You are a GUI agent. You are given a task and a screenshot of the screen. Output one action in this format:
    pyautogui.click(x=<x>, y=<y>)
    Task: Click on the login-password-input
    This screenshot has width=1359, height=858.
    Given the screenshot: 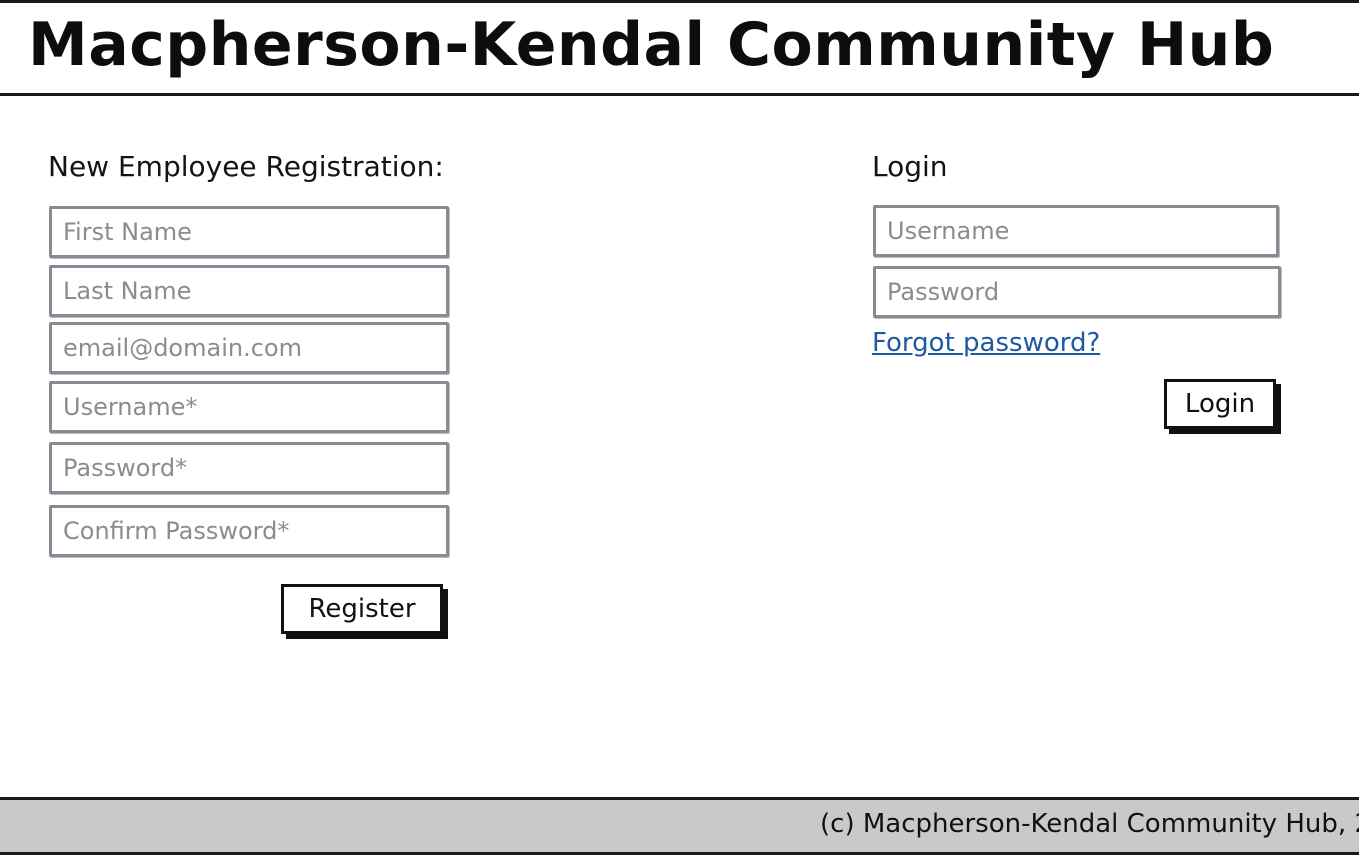 What is the action you would take?
    pyautogui.click(x=1077, y=292)
    